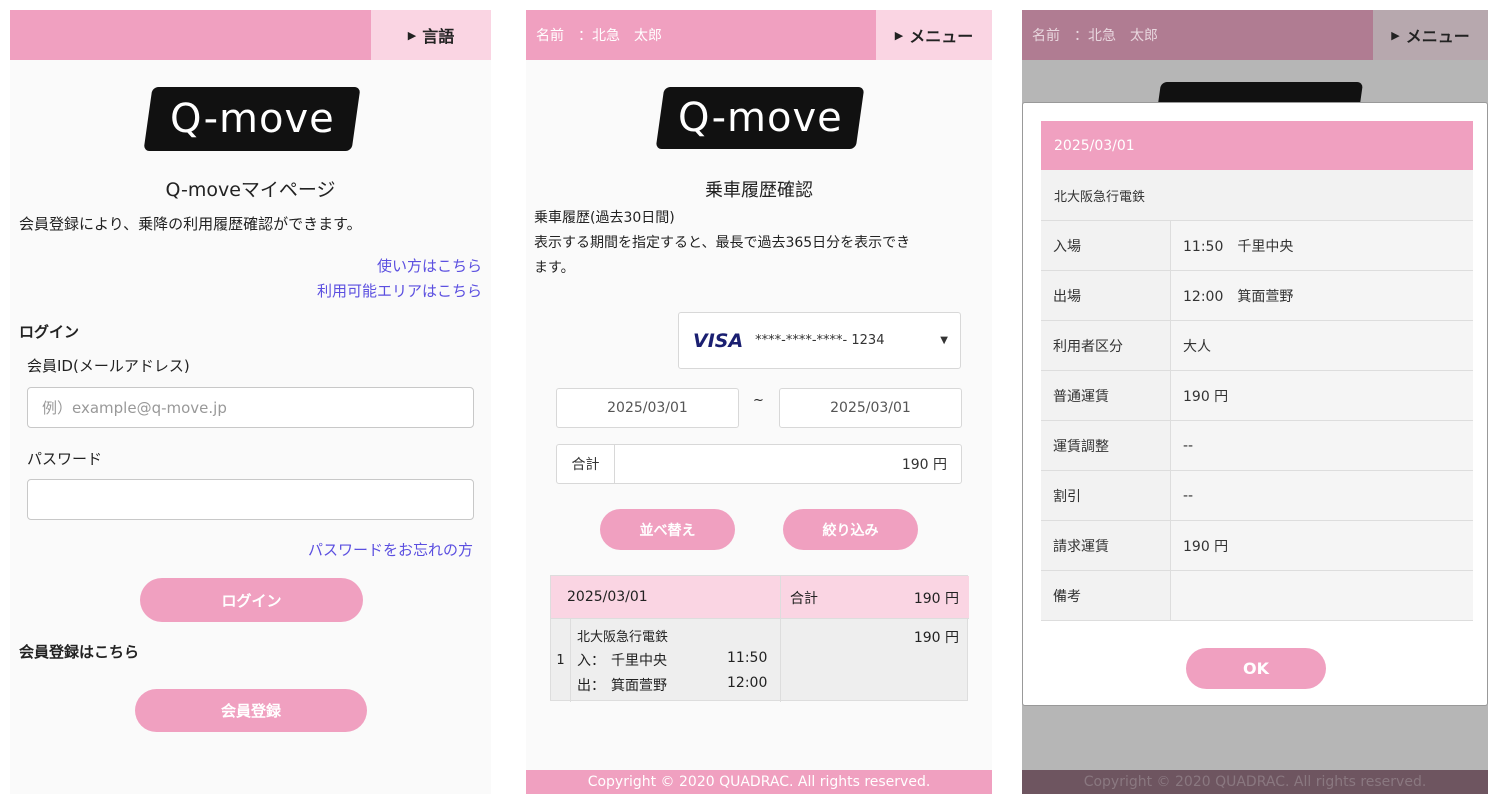  Describe the element at coordinates (1106, 495) in the screenshot. I see `detail-key: 割引` at that location.